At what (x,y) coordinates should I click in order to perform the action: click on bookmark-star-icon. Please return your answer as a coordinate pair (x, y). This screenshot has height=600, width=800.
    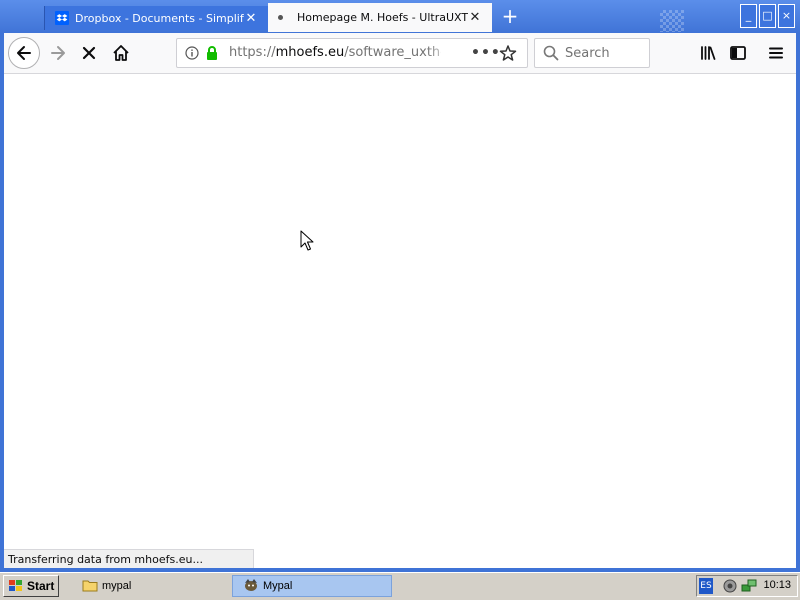
    Looking at the image, I should click on (508, 54).